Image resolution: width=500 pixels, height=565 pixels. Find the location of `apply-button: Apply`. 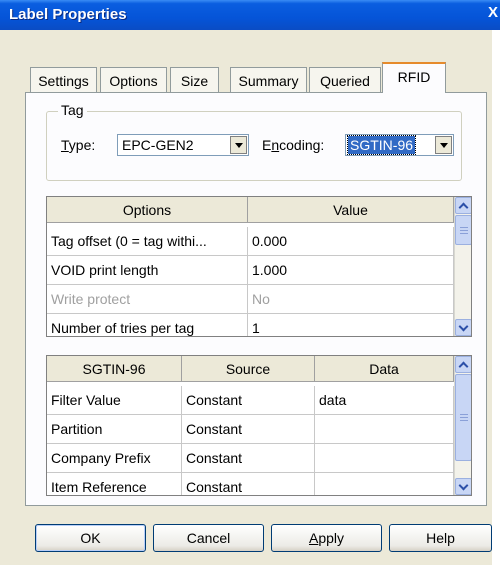

apply-button: Apply is located at coordinates (326, 538).